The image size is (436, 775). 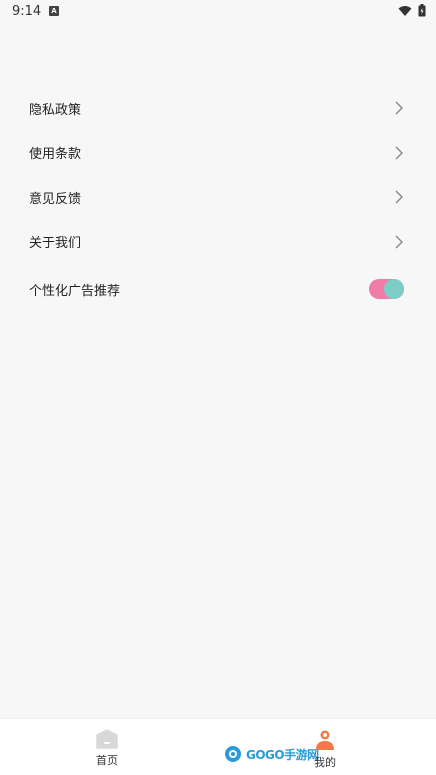 What do you see at coordinates (282, 754) in the screenshot?
I see `watermark-text: GOGO手游网` at bounding box center [282, 754].